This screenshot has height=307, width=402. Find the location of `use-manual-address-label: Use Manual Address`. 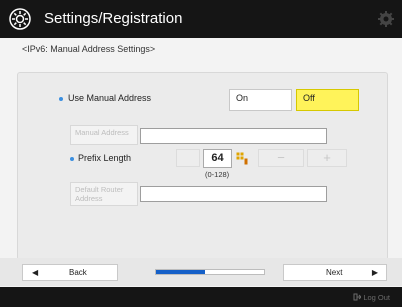

use-manual-address-label: Use Manual Address is located at coordinates (110, 98).